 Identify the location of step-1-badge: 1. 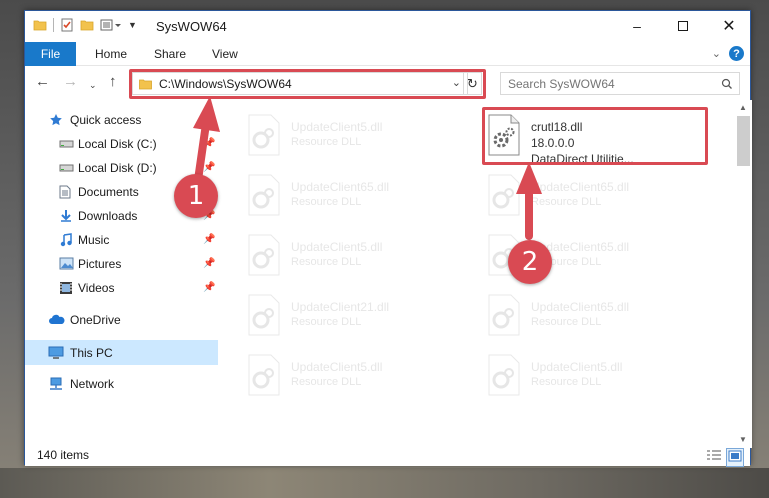
(196, 196).